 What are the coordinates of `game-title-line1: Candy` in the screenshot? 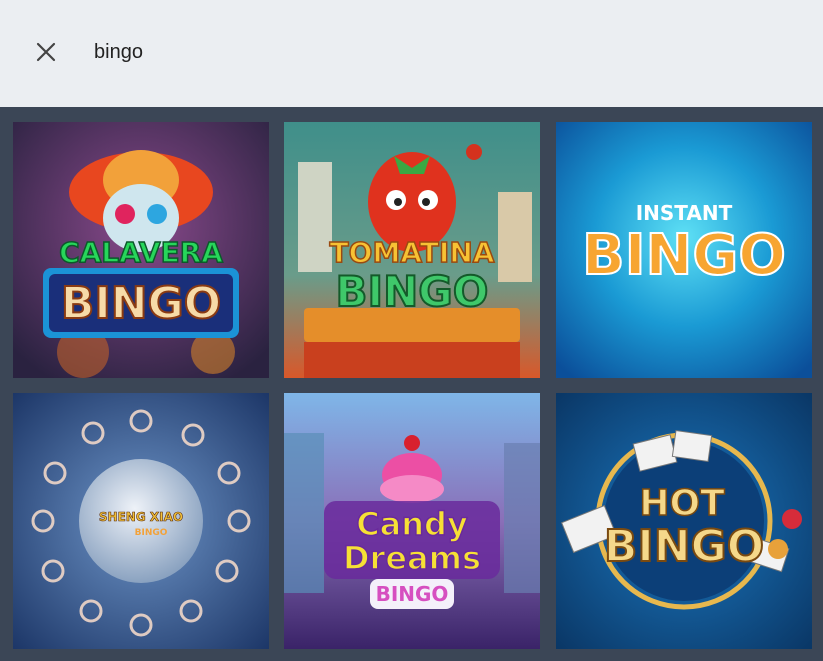 It's located at (412, 524).